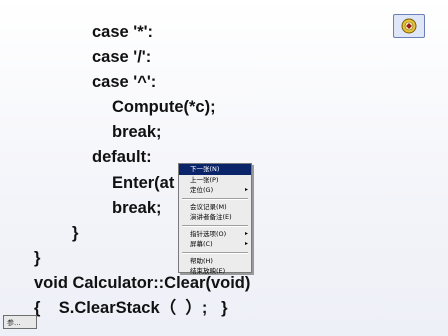 The width and height of the screenshot is (448, 336). What do you see at coordinates (204, 179) in the screenshot?
I see `context-menu-item-label: 上一张(P)` at bounding box center [204, 179].